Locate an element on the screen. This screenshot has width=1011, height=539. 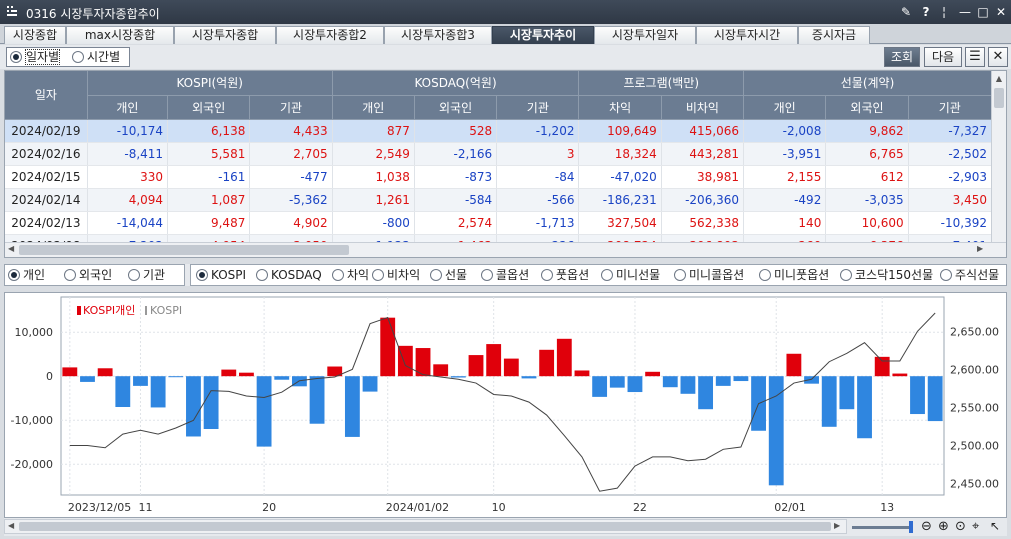
investor-radio-1: 외국인 is located at coordinates (88, 275).